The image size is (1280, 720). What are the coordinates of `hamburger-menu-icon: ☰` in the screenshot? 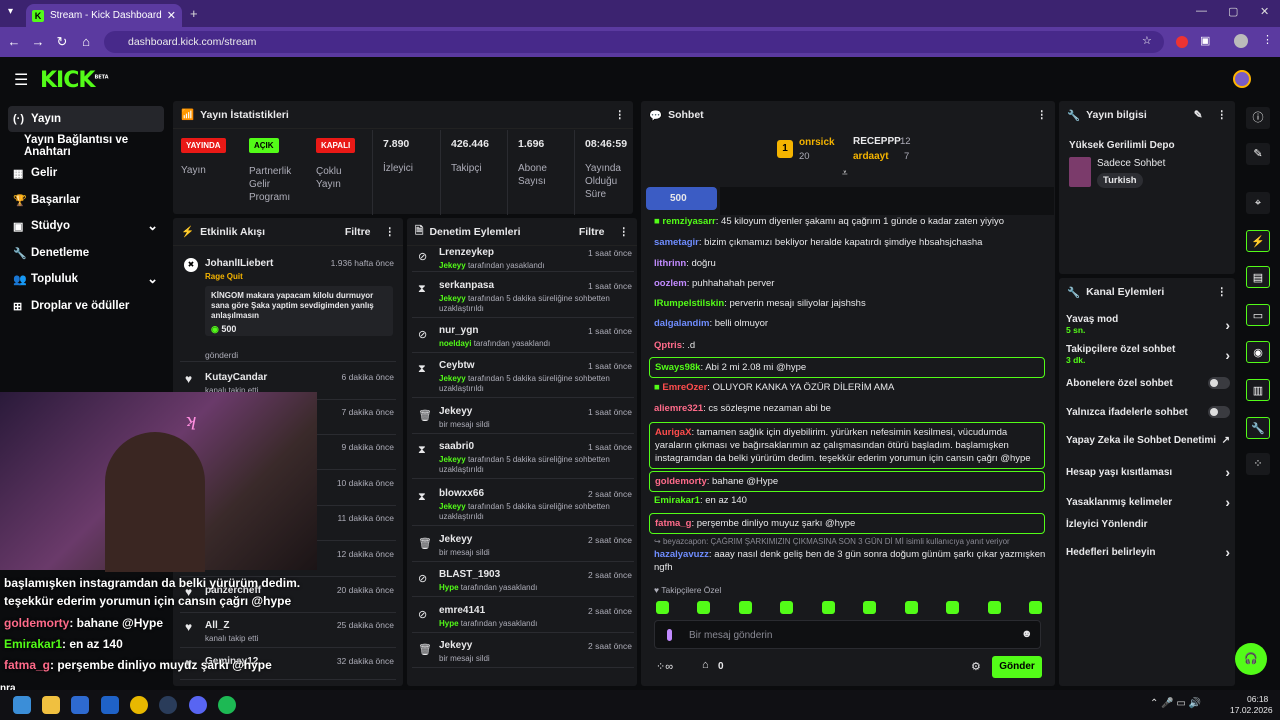 It's located at (21, 80).